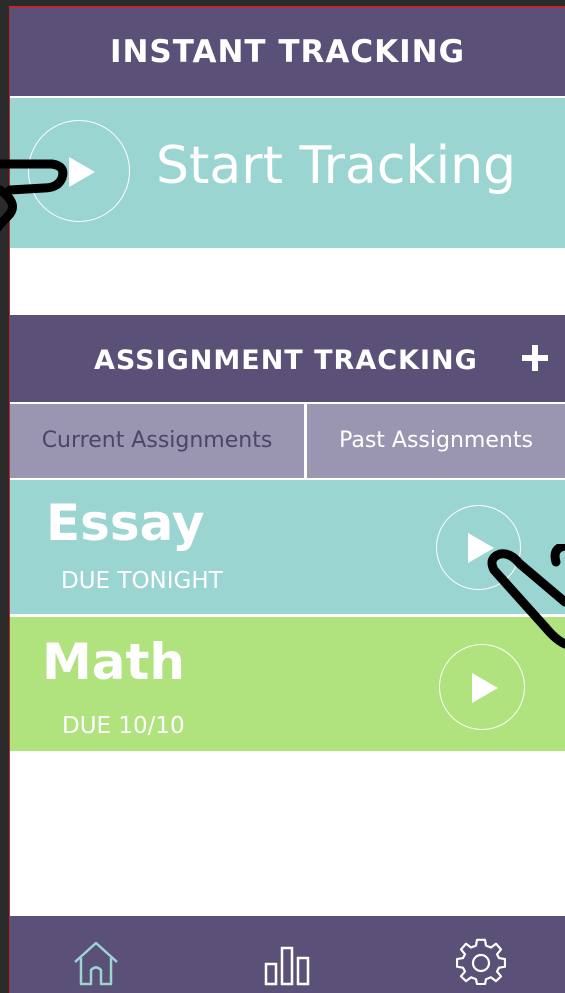 The width and height of the screenshot is (565, 993). Describe the element at coordinates (436, 441) in the screenshot. I see `tab-past-assignments: Past Assignments` at that location.